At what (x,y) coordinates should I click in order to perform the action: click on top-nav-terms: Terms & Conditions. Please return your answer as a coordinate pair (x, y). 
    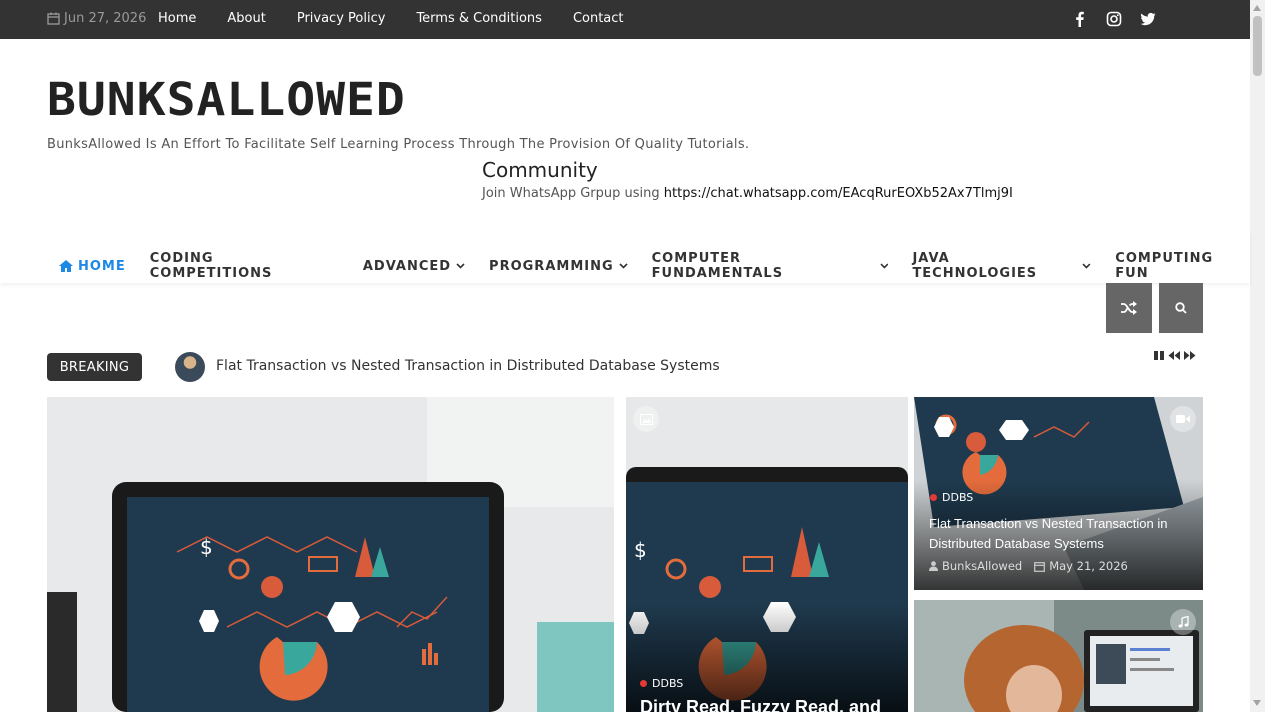
    Looking at the image, I should click on (479, 18).